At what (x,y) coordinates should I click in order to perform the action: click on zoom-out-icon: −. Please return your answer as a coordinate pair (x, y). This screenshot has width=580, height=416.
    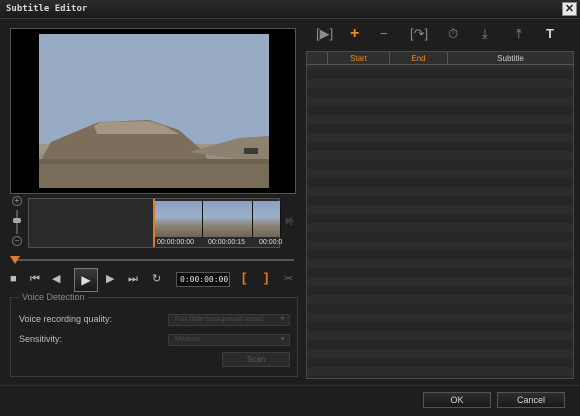
    Looking at the image, I should click on (17, 241).